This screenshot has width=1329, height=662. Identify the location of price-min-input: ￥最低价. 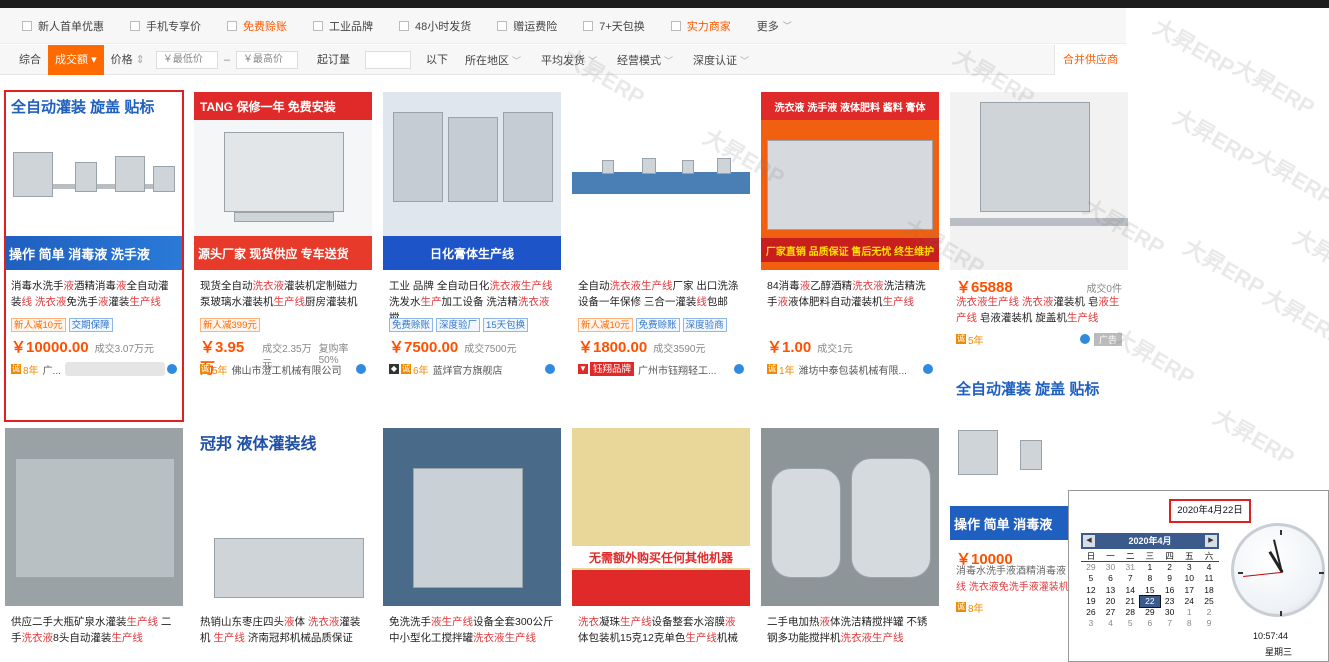
(186, 59).